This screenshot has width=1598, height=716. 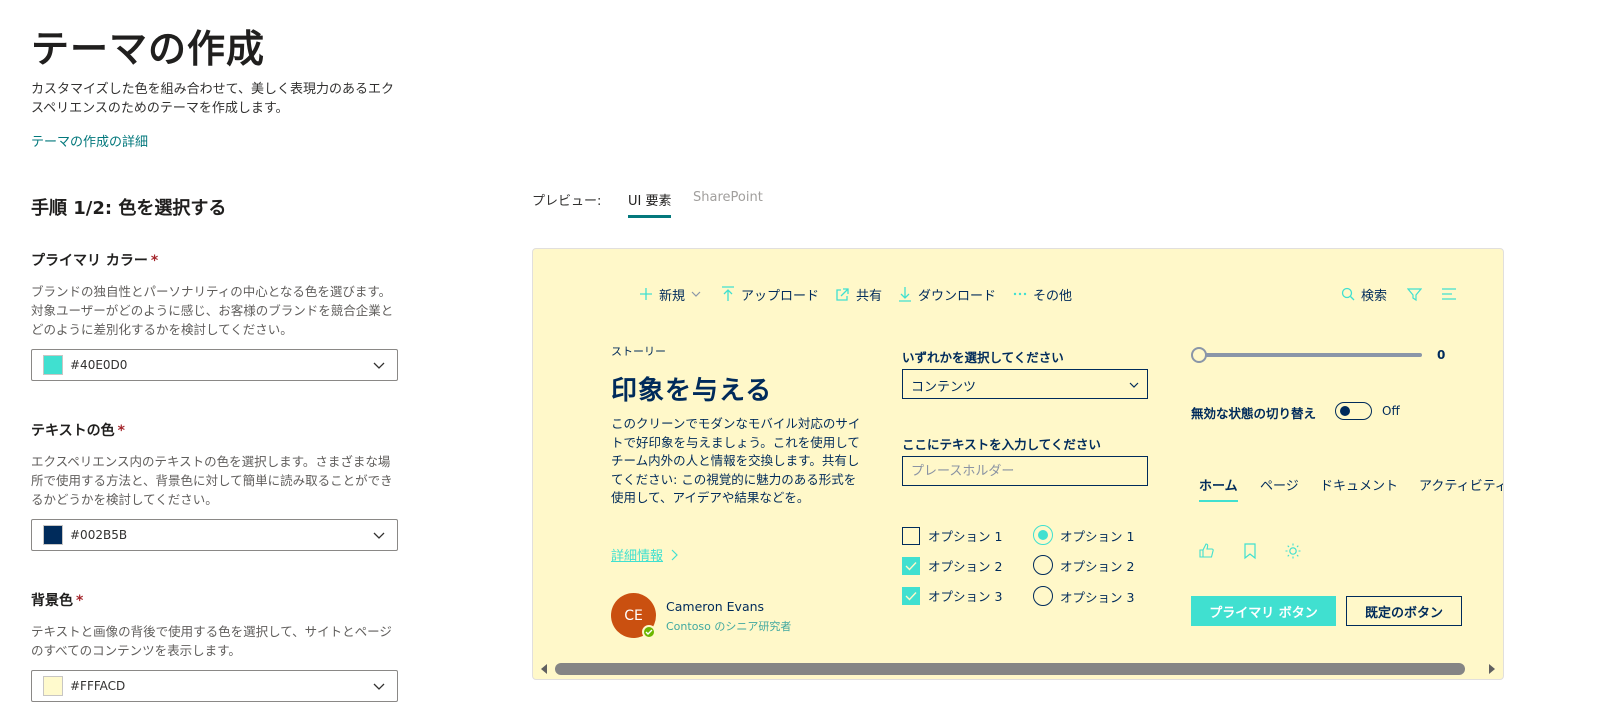 I want to click on primary-color-label: プライマリ カラー *, so click(x=214, y=260).